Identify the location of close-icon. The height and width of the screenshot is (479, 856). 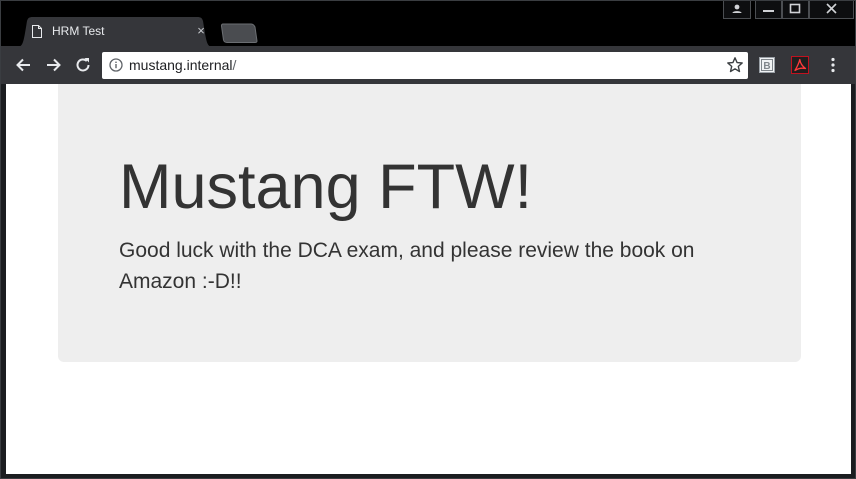
(831, 8).